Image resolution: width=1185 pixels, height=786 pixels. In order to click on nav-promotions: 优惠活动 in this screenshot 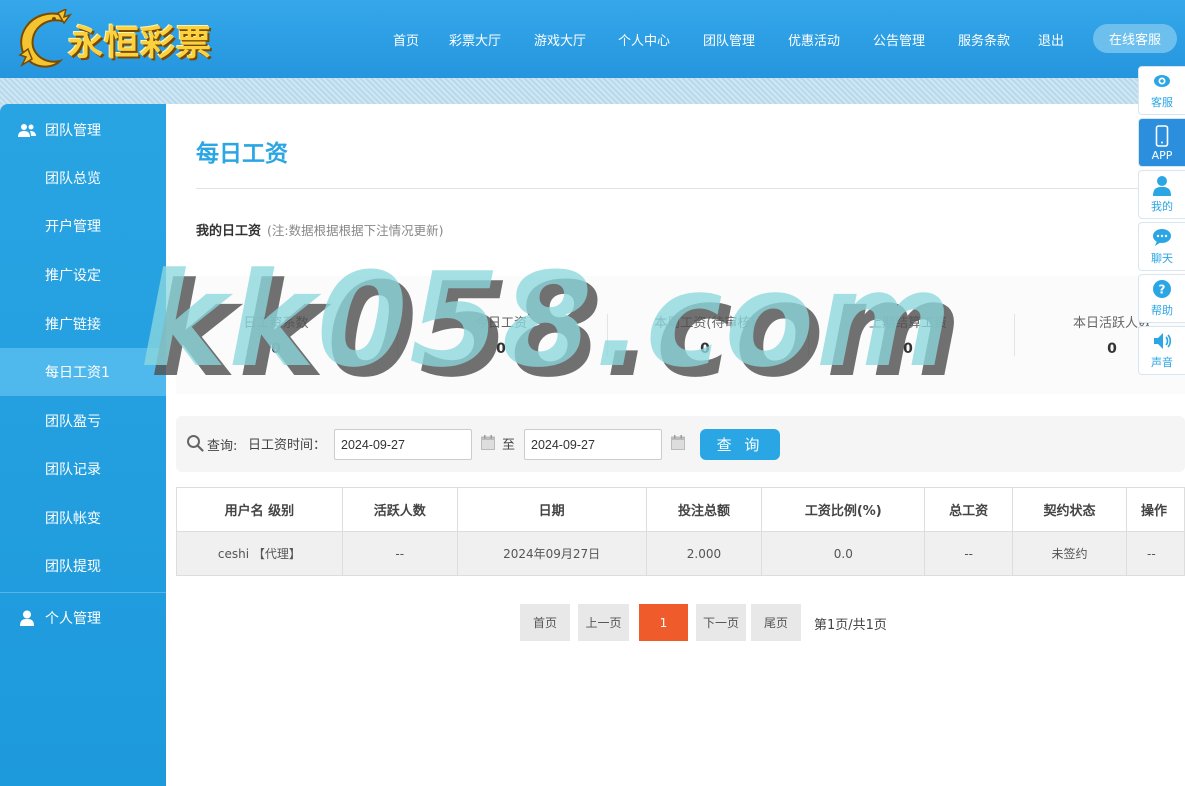, I will do `click(814, 39)`.